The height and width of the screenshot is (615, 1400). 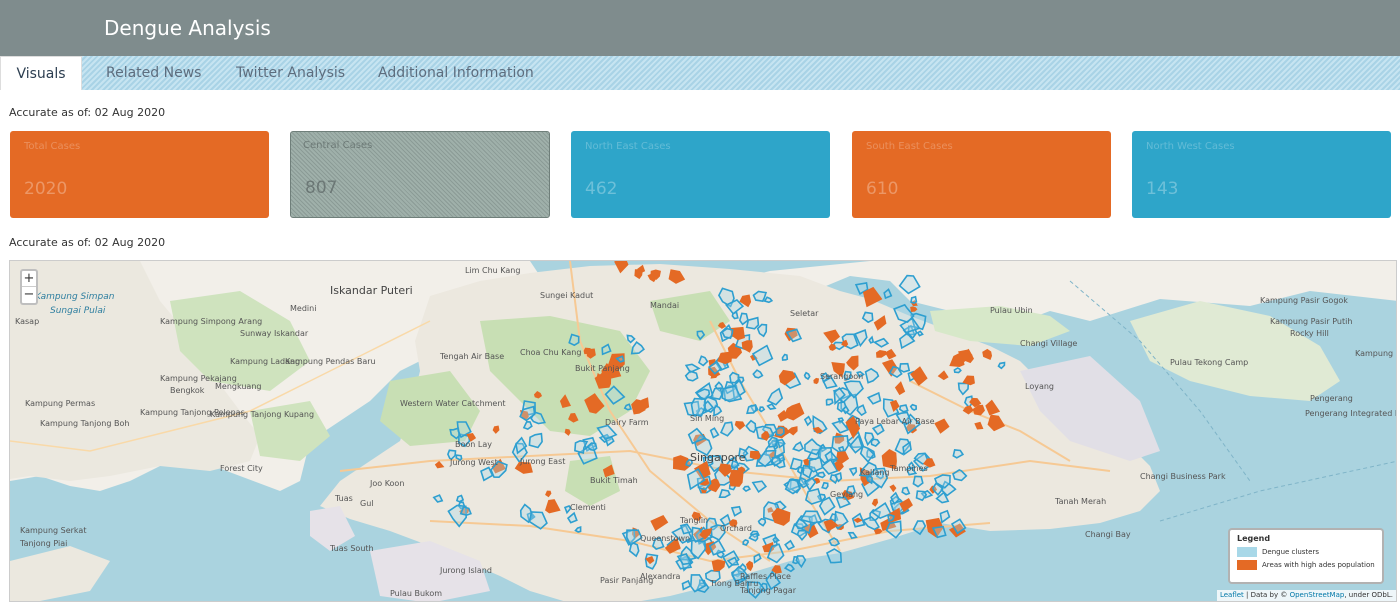 What do you see at coordinates (1039, 386) in the screenshot?
I see `map-place-label: Loyang` at bounding box center [1039, 386].